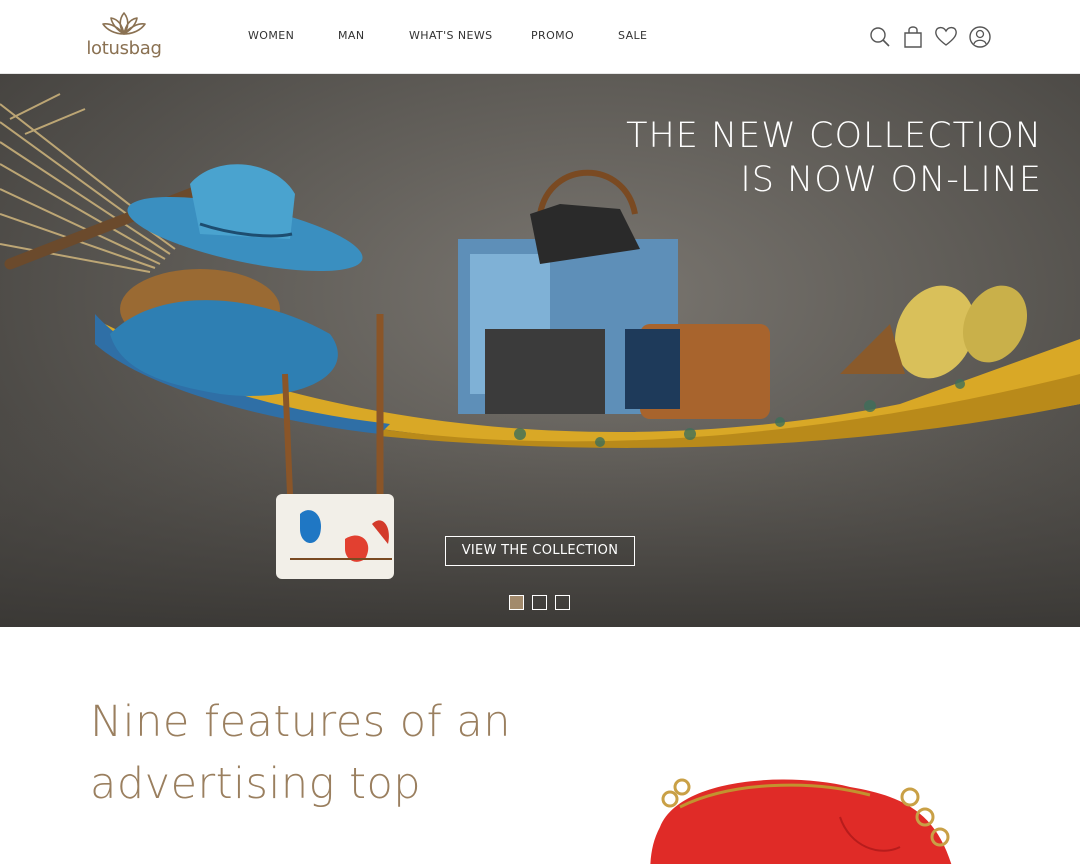 The image size is (1080, 864). I want to click on hero-headline-line1: THE NEW COLLECTION, so click(834, 136).